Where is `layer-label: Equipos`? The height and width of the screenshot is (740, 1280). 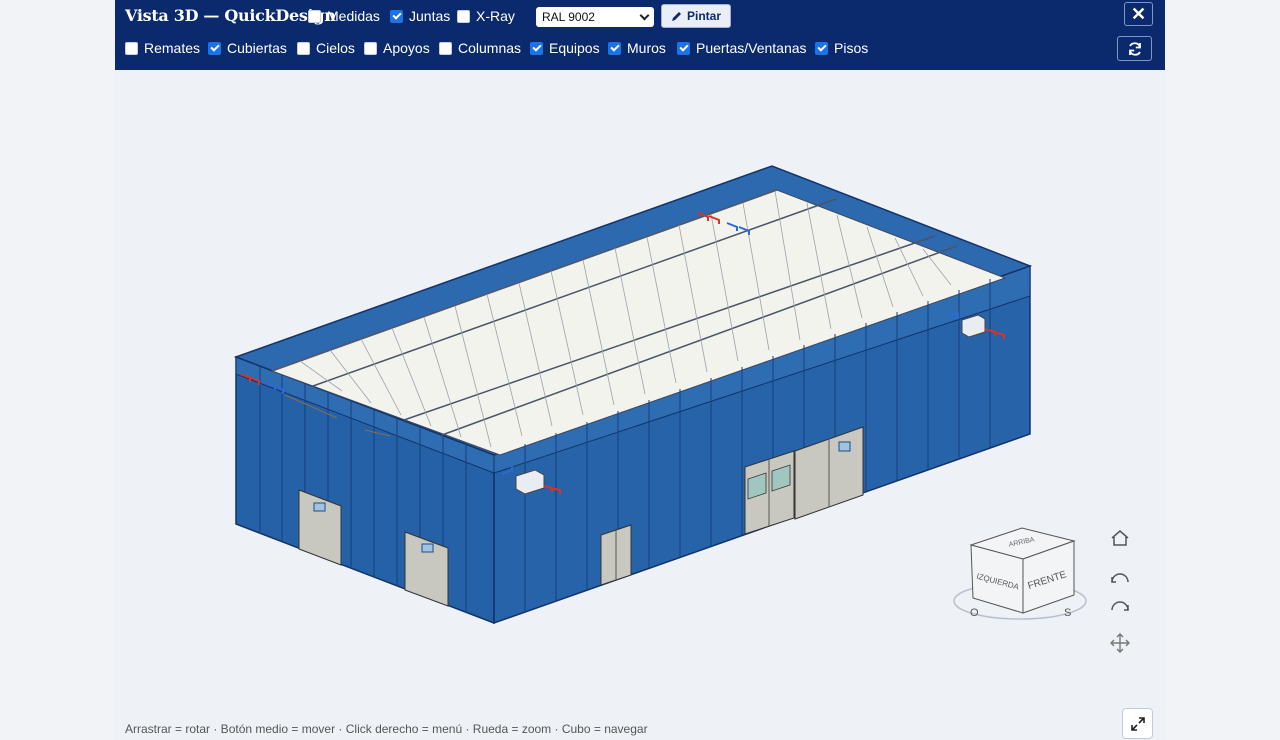
layer-label: Equipos is located at coordinates (574, 48).